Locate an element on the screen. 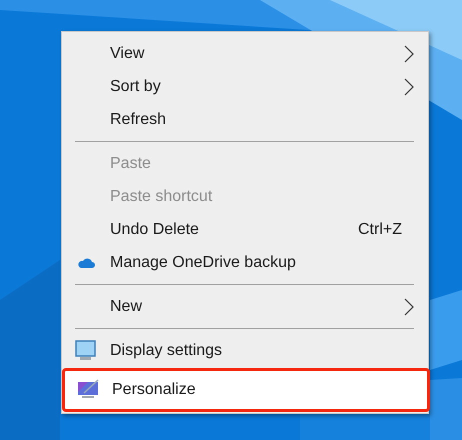  menu-label: Sort by is located at coordinates (136, 87).